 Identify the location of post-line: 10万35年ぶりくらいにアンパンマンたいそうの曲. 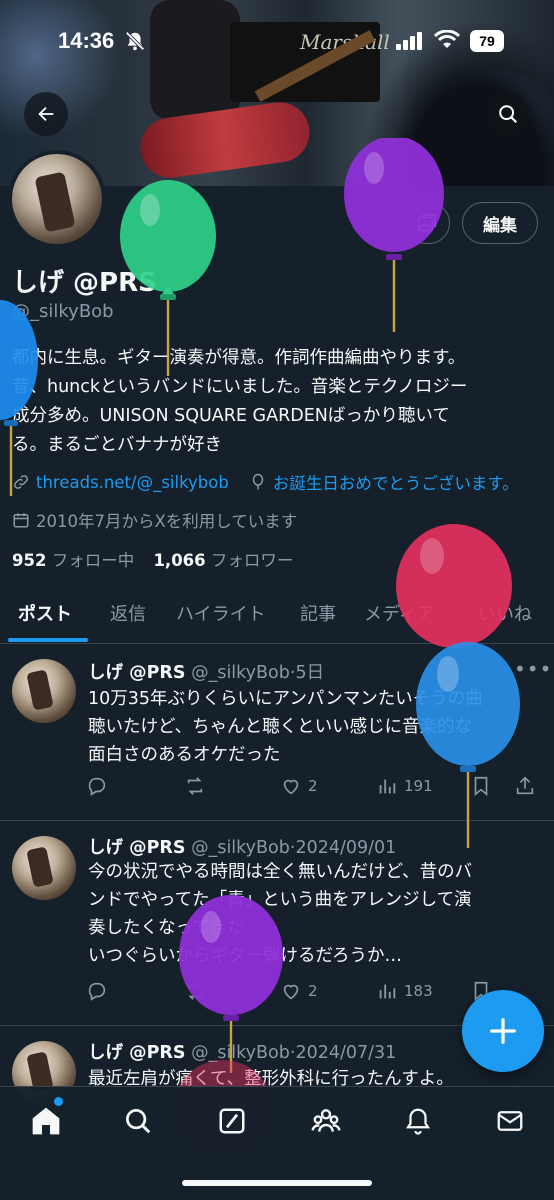
(285, 699).